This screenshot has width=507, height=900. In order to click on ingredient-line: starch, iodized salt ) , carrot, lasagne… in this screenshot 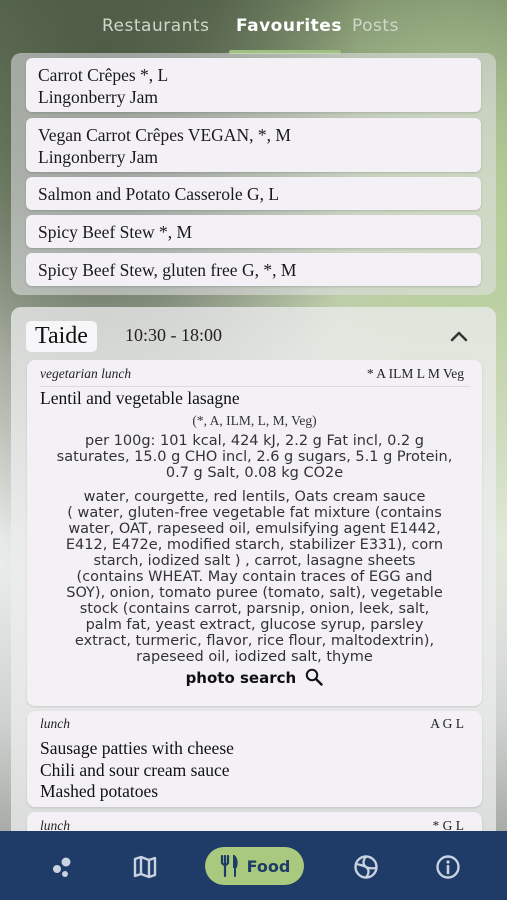, I will do `click(254, 561)`.